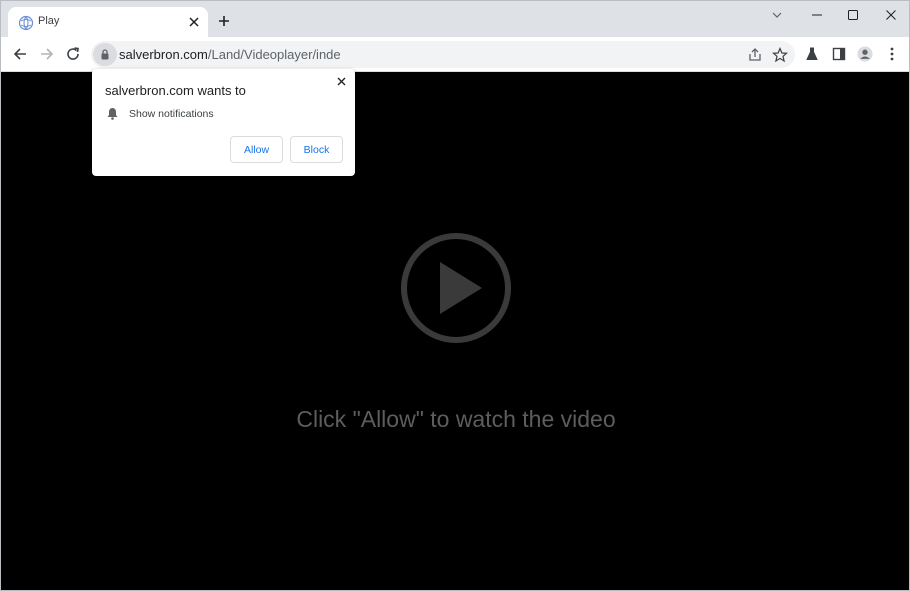  Describe the element at coordinates (105, 54) in the screenshot. I see `lock-icon` at that location.